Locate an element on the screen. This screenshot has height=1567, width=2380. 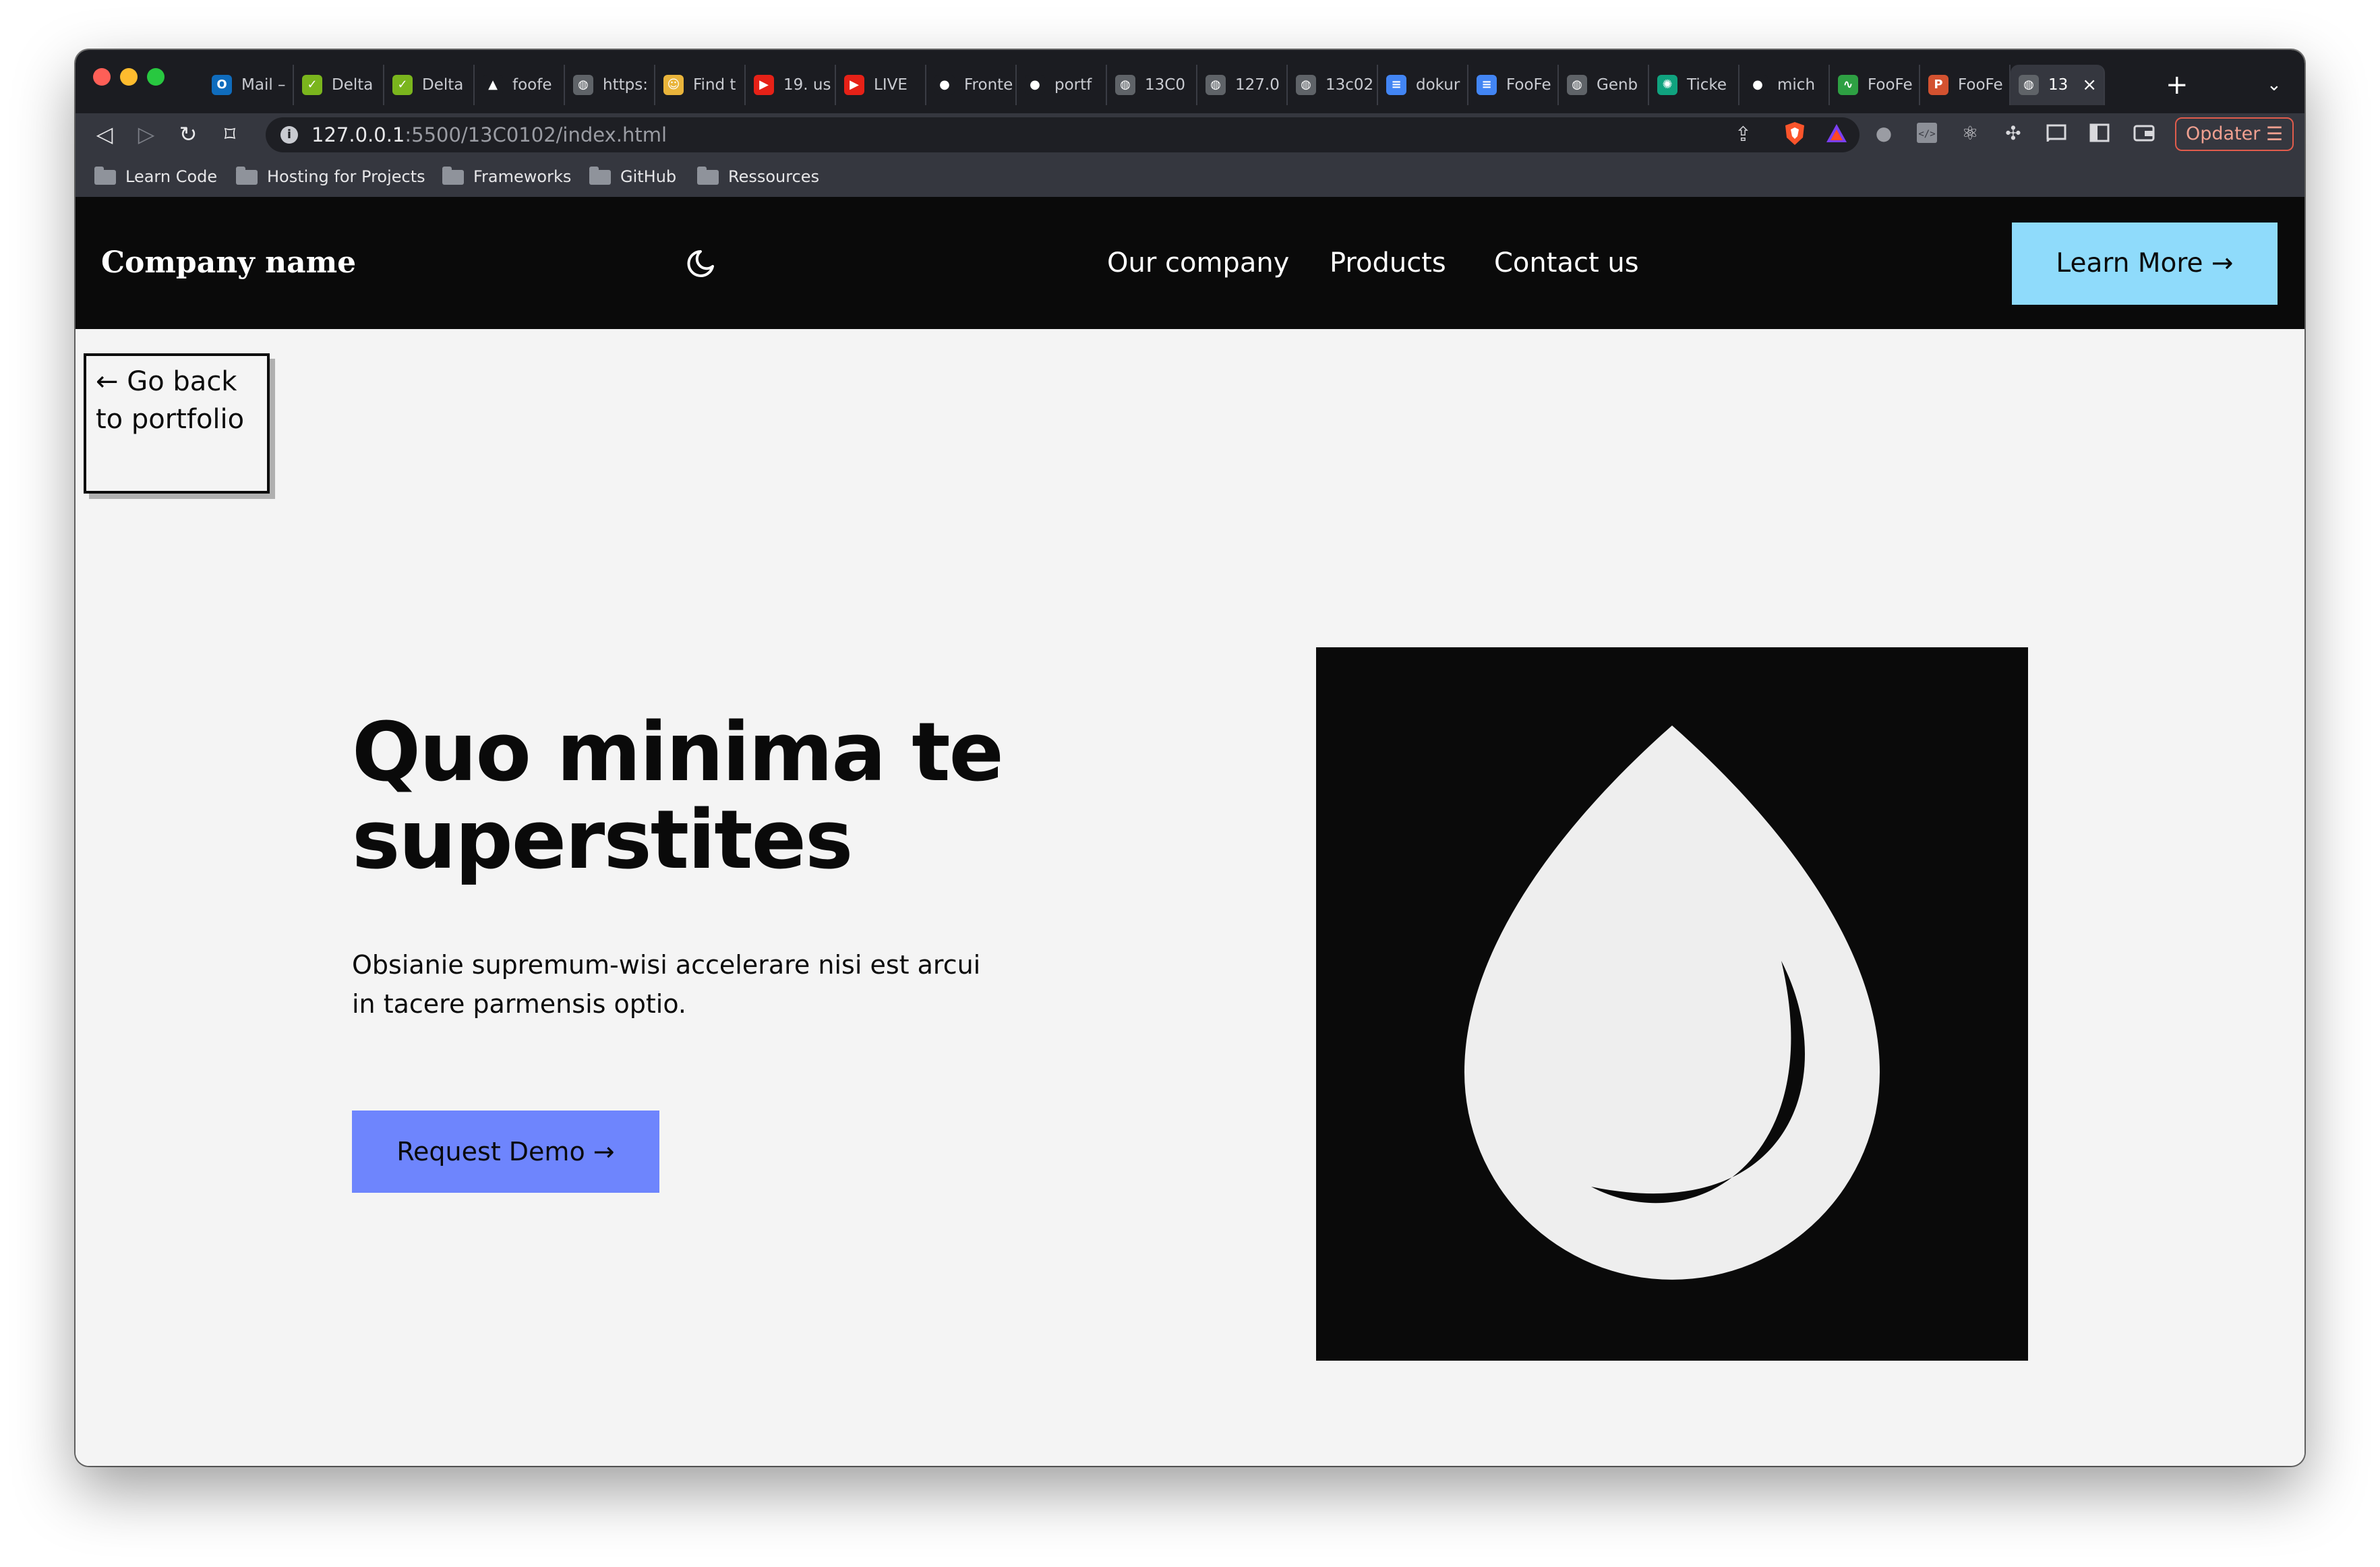
url-host: 127.0.0.1 is located at coordinates (358, 134).